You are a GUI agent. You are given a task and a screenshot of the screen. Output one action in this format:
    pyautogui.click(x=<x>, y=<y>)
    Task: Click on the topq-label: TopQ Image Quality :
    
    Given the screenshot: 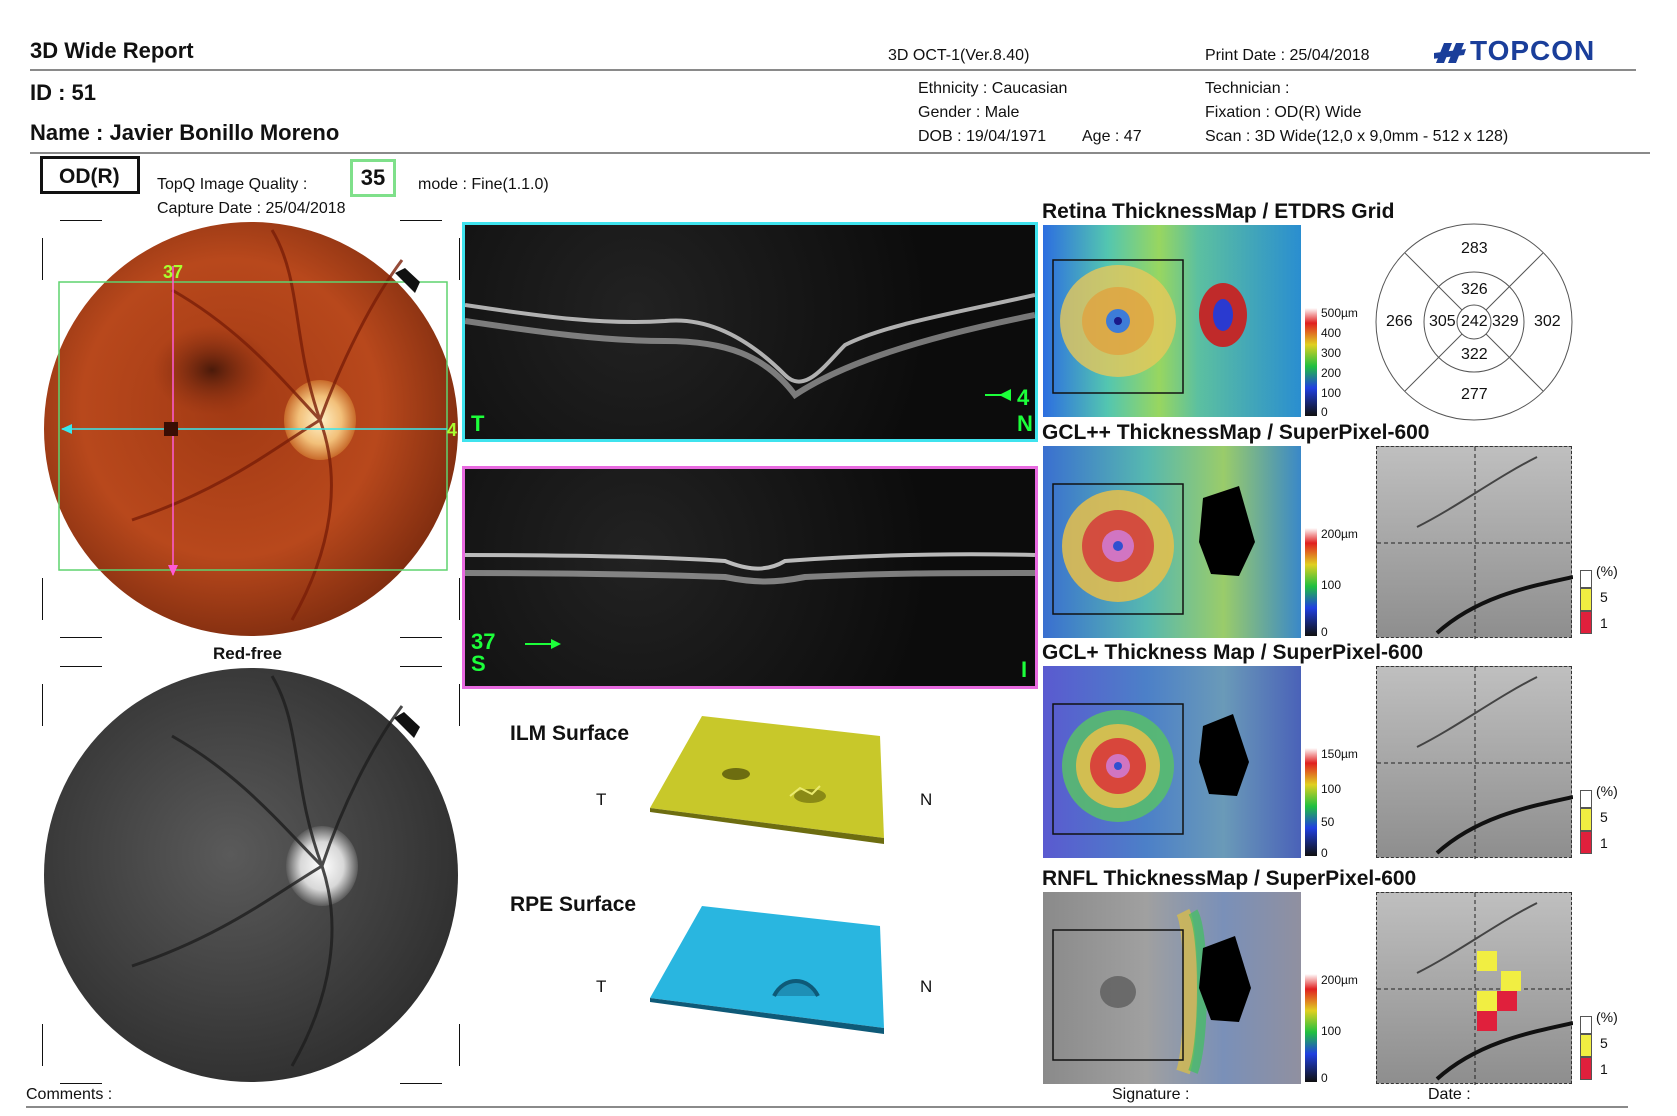 What is the action you would take?
    pyautogui.click(x=232, y=184)
    